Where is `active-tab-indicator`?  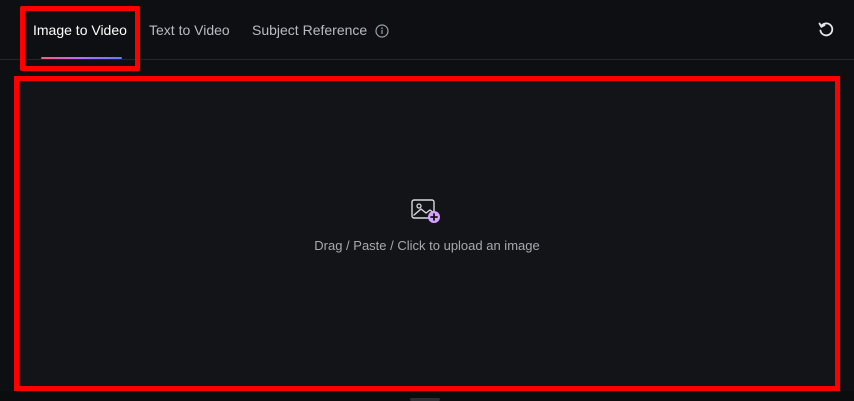
active-tab-indicator is located at coordinates (81, 58).